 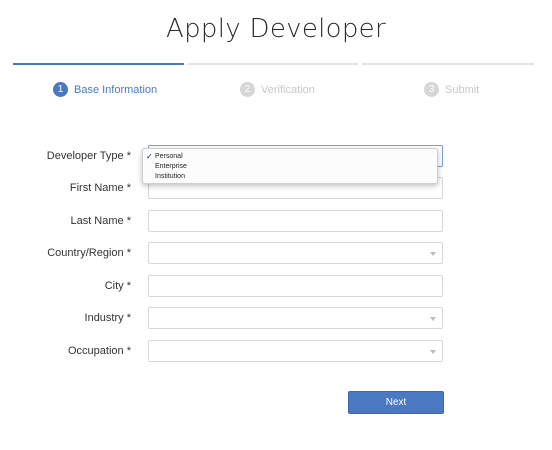 What do you see at coordinates (107, 318) in the screenshot?
I see `industry-label: Industry *` at bounding box center [107, 318].